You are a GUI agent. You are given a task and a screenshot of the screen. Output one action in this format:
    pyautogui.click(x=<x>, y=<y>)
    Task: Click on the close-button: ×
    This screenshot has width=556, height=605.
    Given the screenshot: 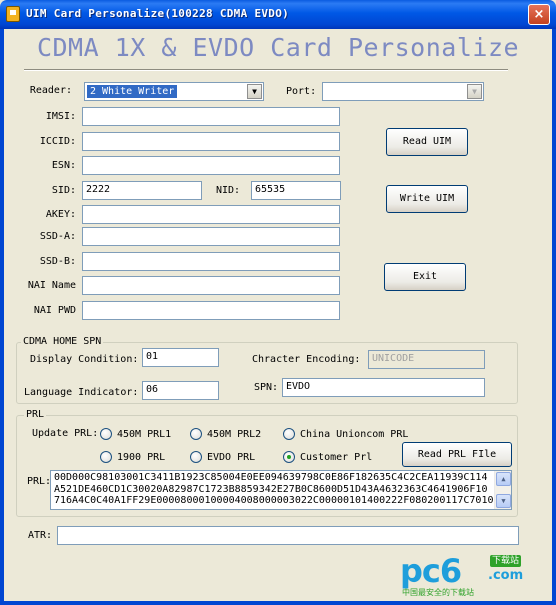 What is the action you would take?
    pyautogui.click(x=539, y=14)
    